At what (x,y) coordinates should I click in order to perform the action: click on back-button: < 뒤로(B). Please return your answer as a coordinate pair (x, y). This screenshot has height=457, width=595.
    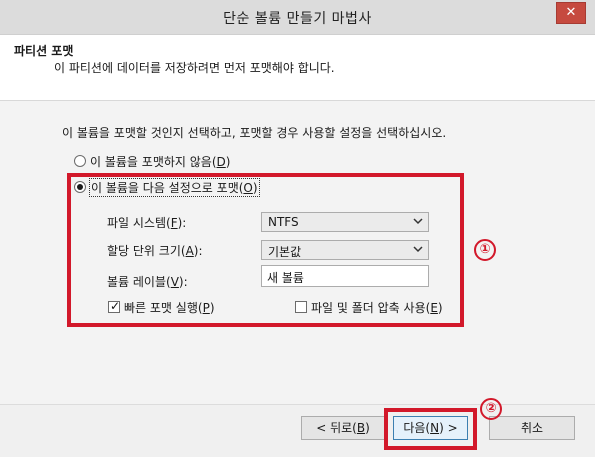
    Looking at the image, I should click on (343, 428).